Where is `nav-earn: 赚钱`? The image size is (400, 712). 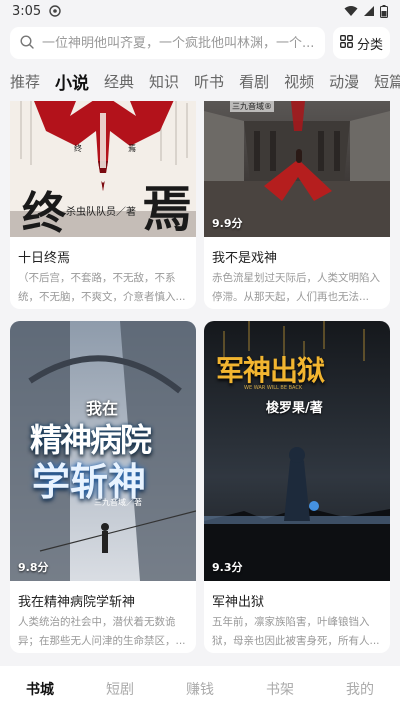 nav-earn: 赚钱 is located at coordinates (200, 689).